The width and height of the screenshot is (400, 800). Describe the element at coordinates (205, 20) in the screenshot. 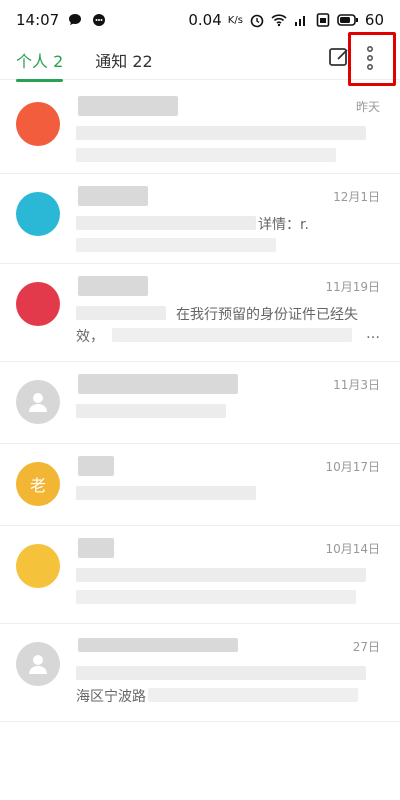

I see `network-speed: 0.04` at that location.